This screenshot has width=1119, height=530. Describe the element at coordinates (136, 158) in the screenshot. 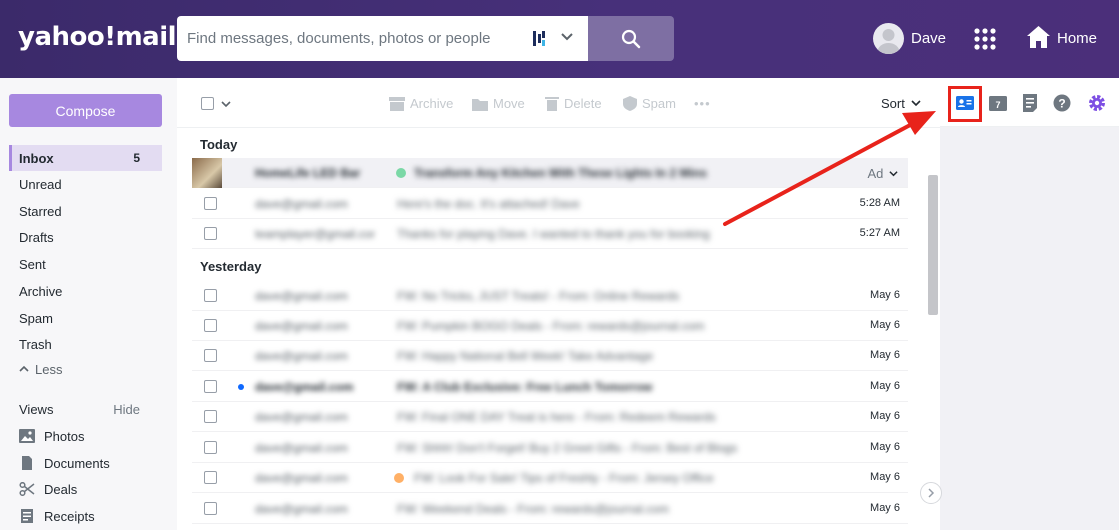

I see `inbox-count-badge: 5` at that location.